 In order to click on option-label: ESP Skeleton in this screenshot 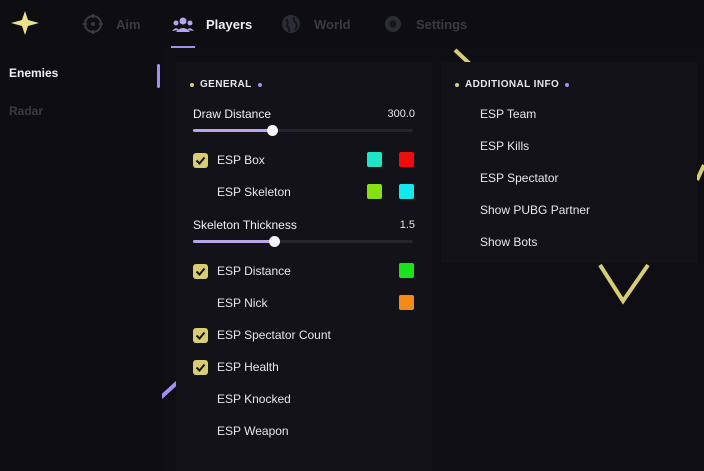, I will do `click(254, 192)`.